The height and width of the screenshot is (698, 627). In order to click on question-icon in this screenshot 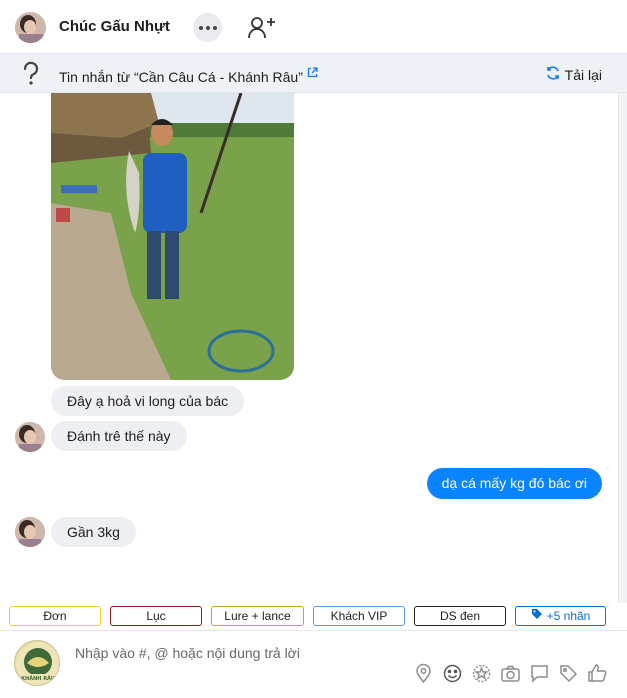, I will do `click(31, 73)`.